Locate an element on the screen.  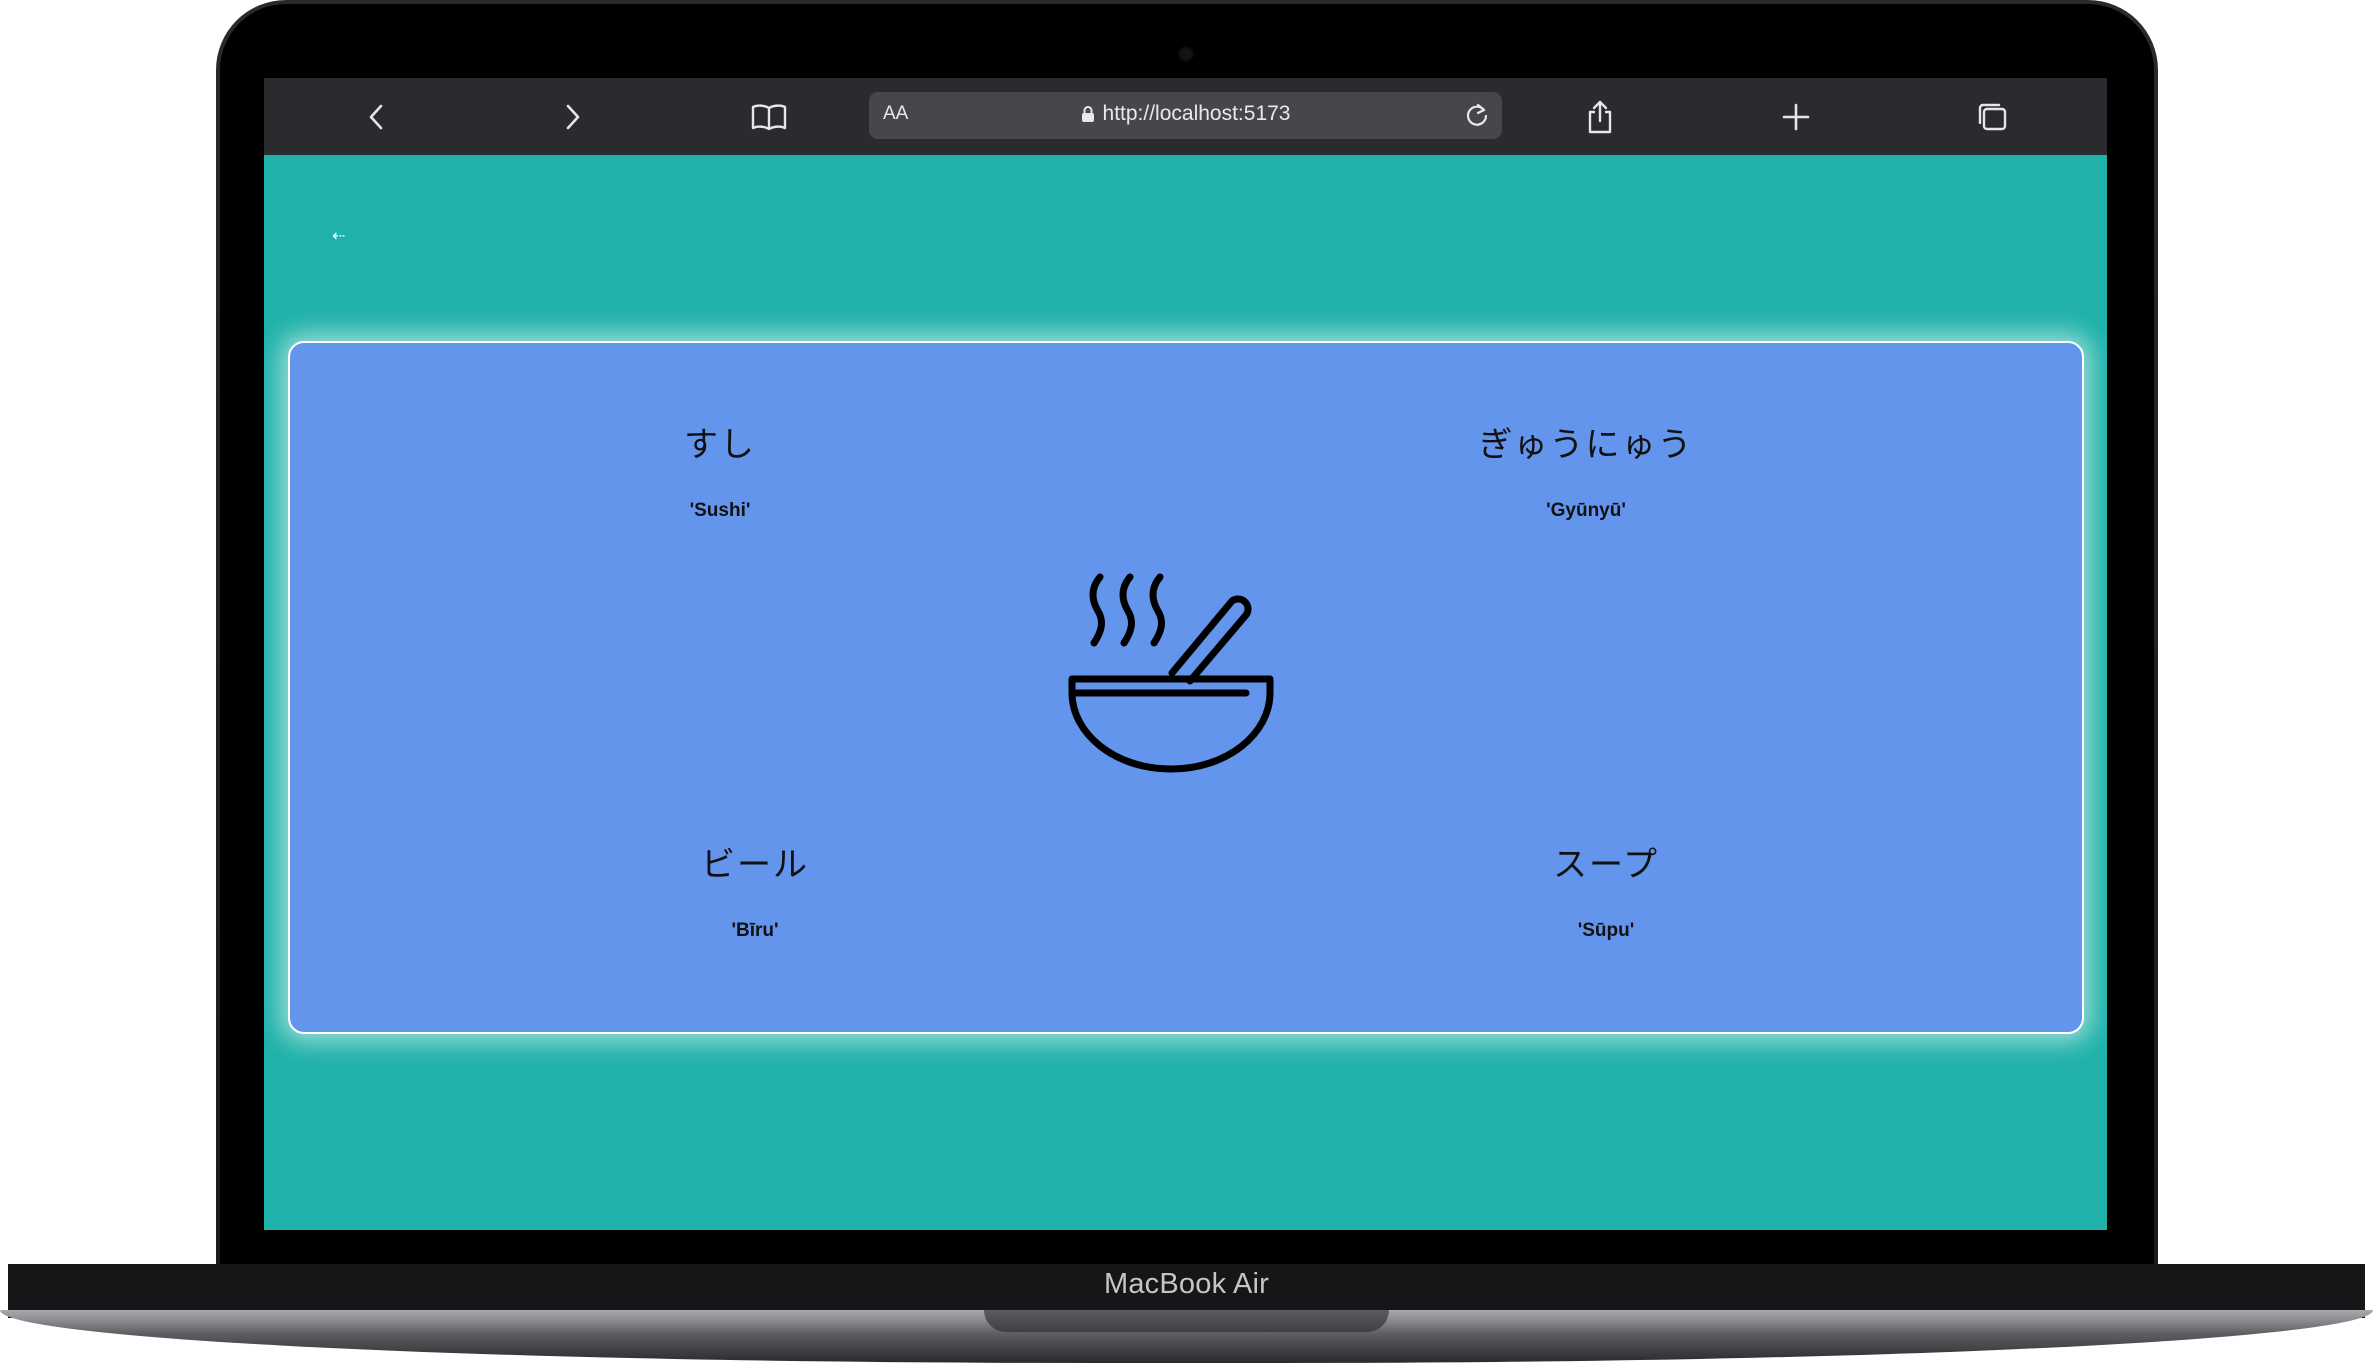
word-item-supu: スープ 'Sūpu' is located at coordinates (1606, 889).